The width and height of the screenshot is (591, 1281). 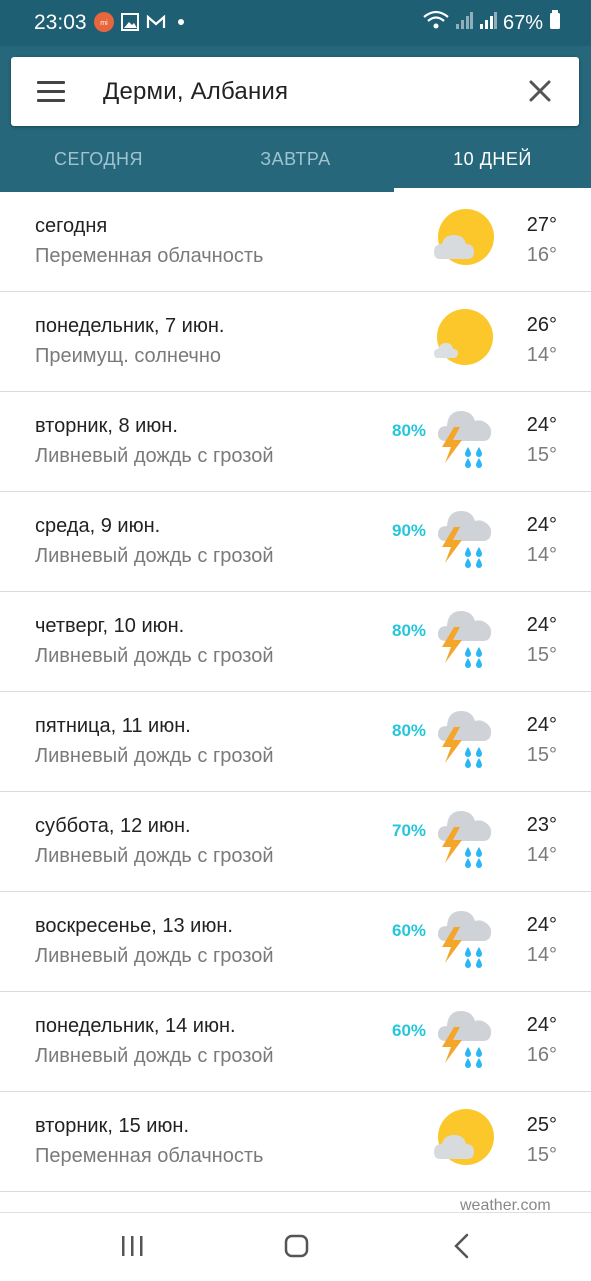 What do you see at coordinates (130, 326) in the screenshot?
I see `forecast-day: понедельник, 7 июн.` at bounding box center [130, 326].